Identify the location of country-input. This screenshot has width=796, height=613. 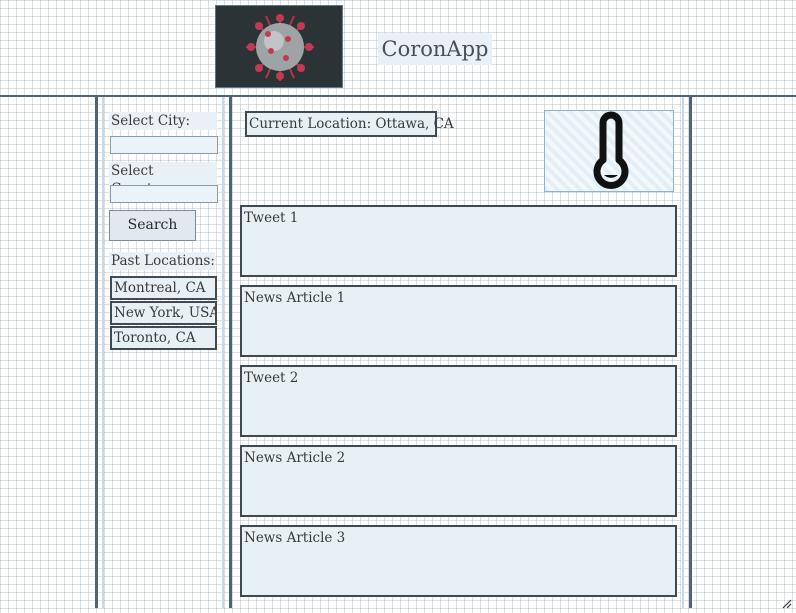
(164, 194).